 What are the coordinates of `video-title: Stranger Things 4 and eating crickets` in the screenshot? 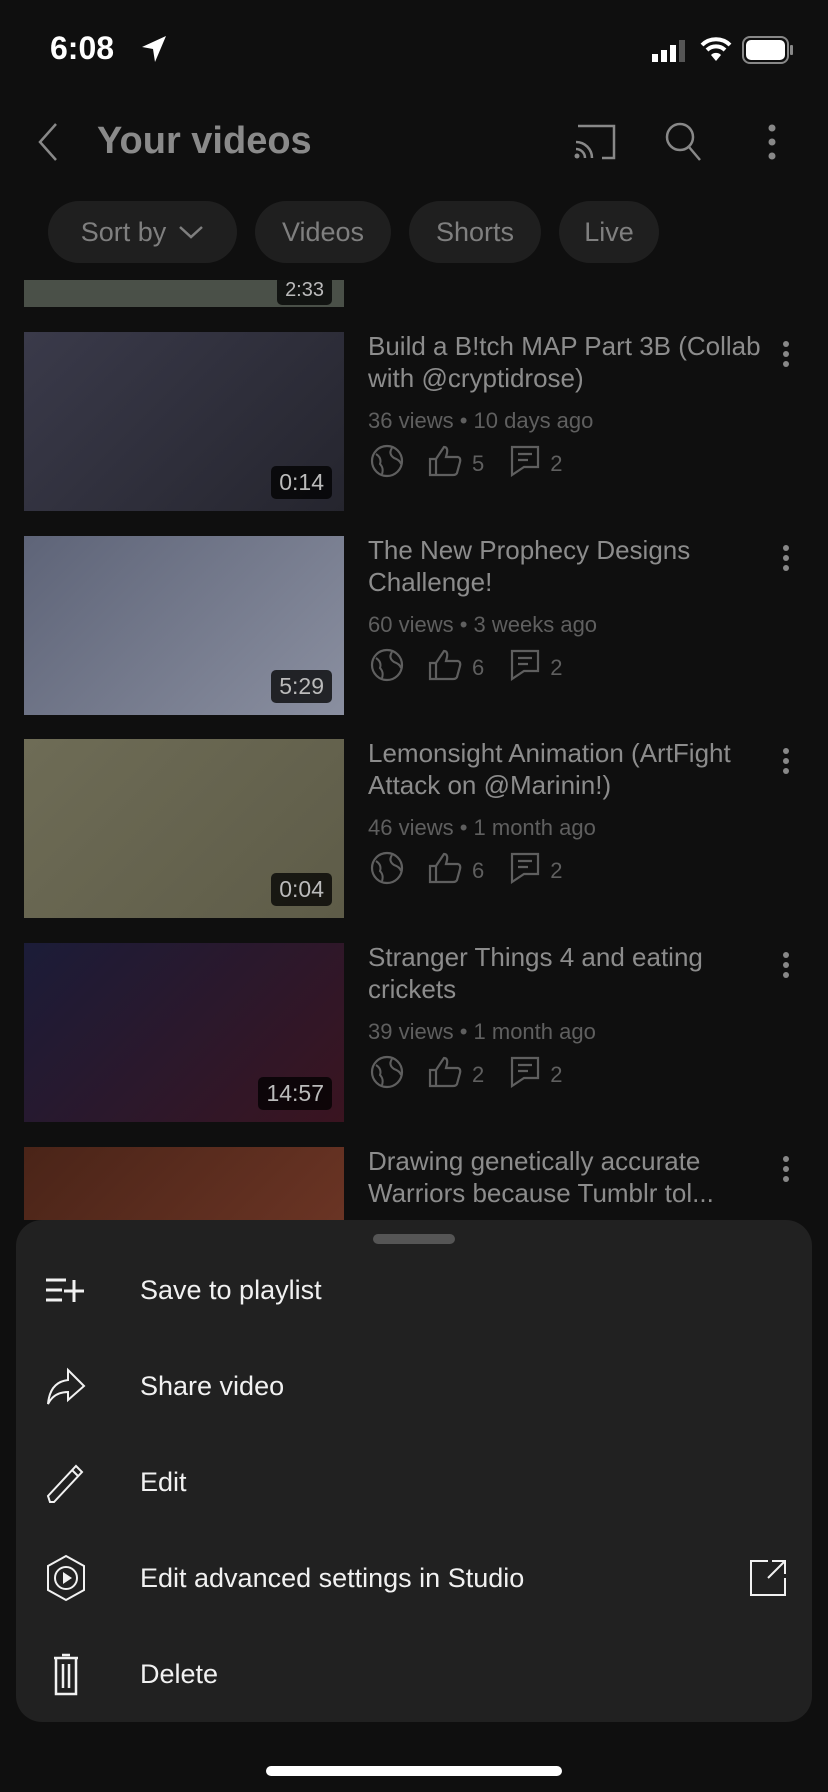 It's located at (568, 973).